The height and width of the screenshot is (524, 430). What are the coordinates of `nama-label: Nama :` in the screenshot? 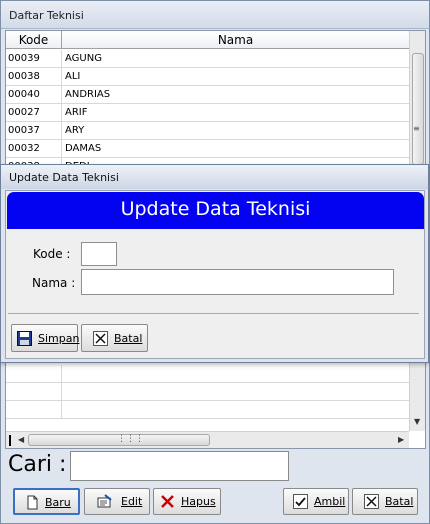 It's located at (54, 283).